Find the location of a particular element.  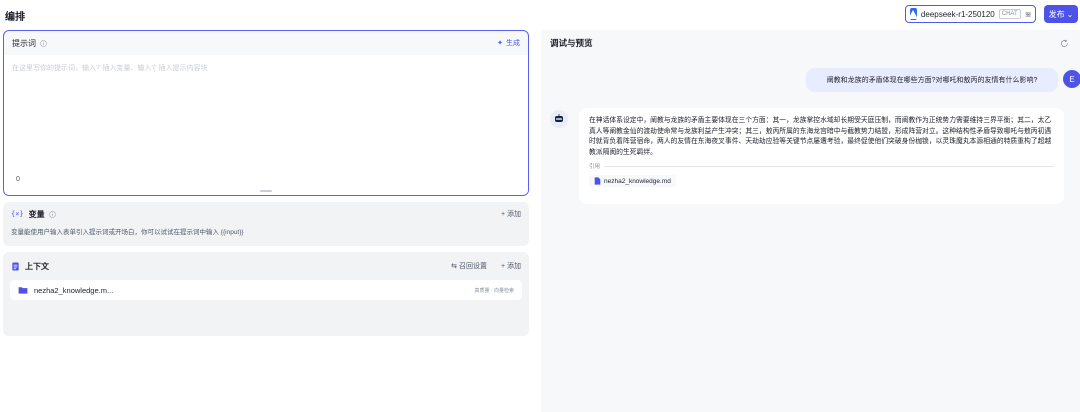

debug-header: 调试与预览 is located at coordinates (810, 43).